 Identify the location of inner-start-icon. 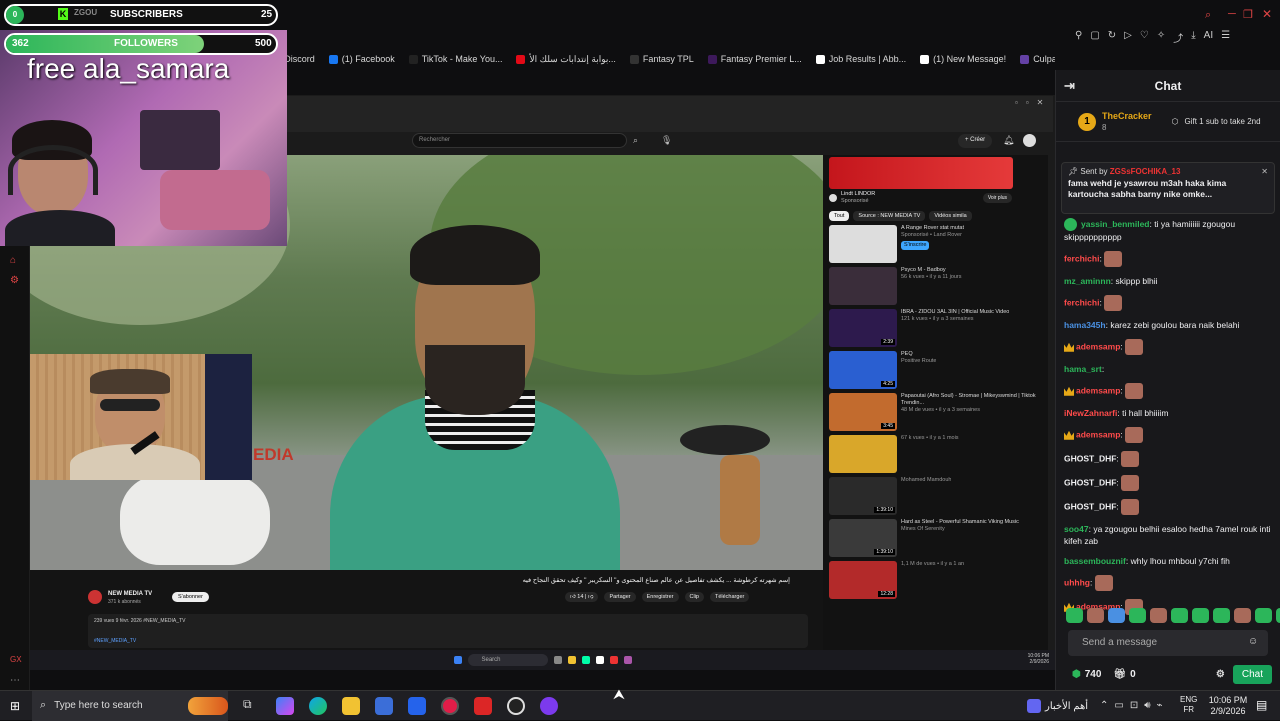
(457, 660).